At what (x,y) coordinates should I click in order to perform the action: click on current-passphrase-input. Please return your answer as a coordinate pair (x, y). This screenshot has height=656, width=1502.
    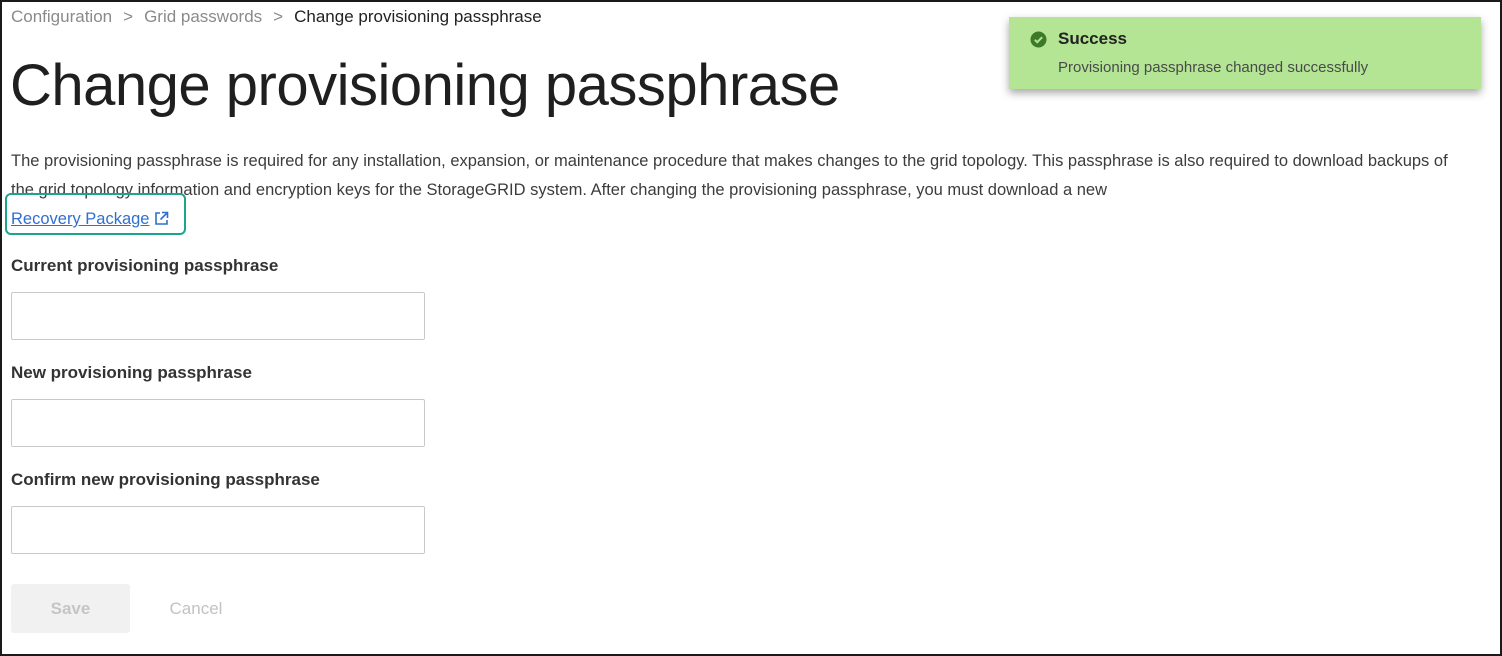
    Looking at the image, I should click on (218, 316).